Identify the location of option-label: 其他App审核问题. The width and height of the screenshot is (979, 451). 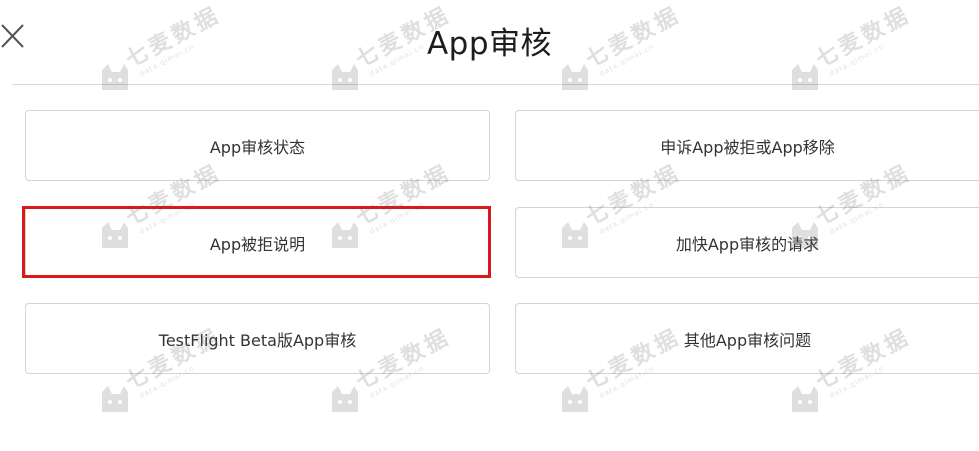
(747, 340).